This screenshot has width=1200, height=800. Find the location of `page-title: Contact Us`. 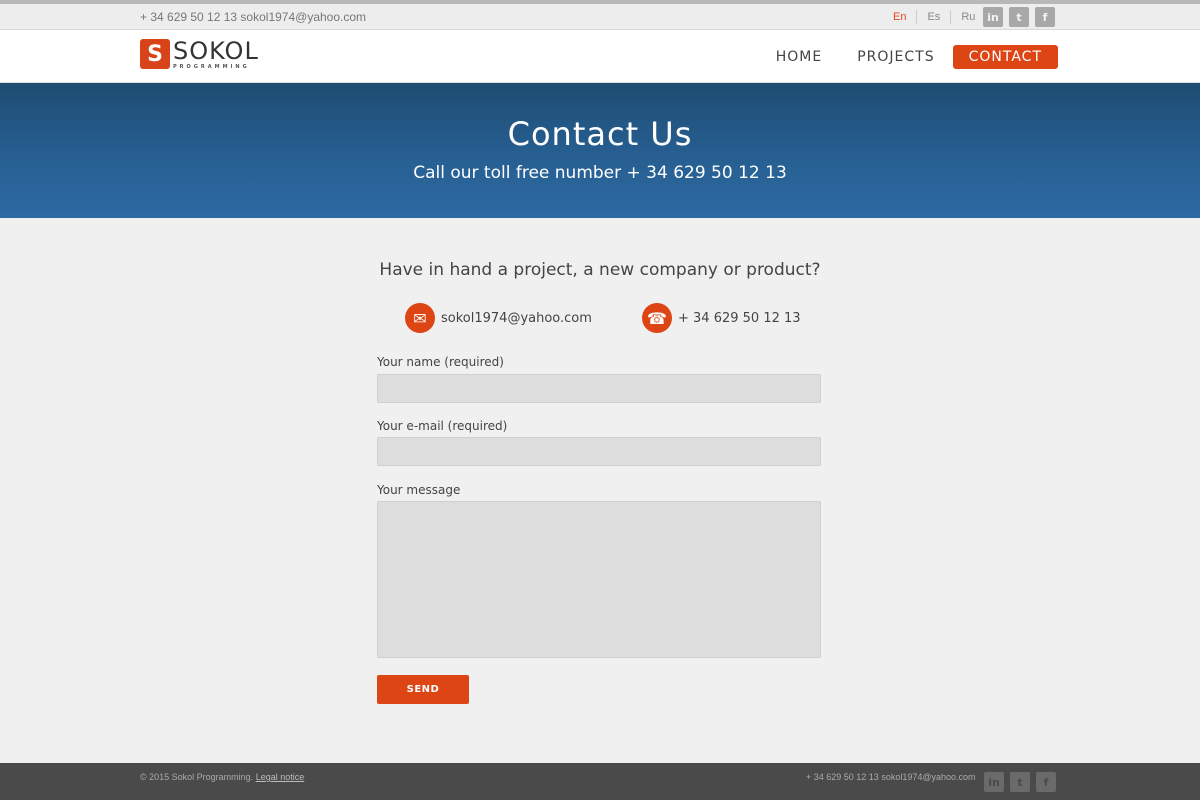

page-title: Contact Us is located at coordinates (600, 134).